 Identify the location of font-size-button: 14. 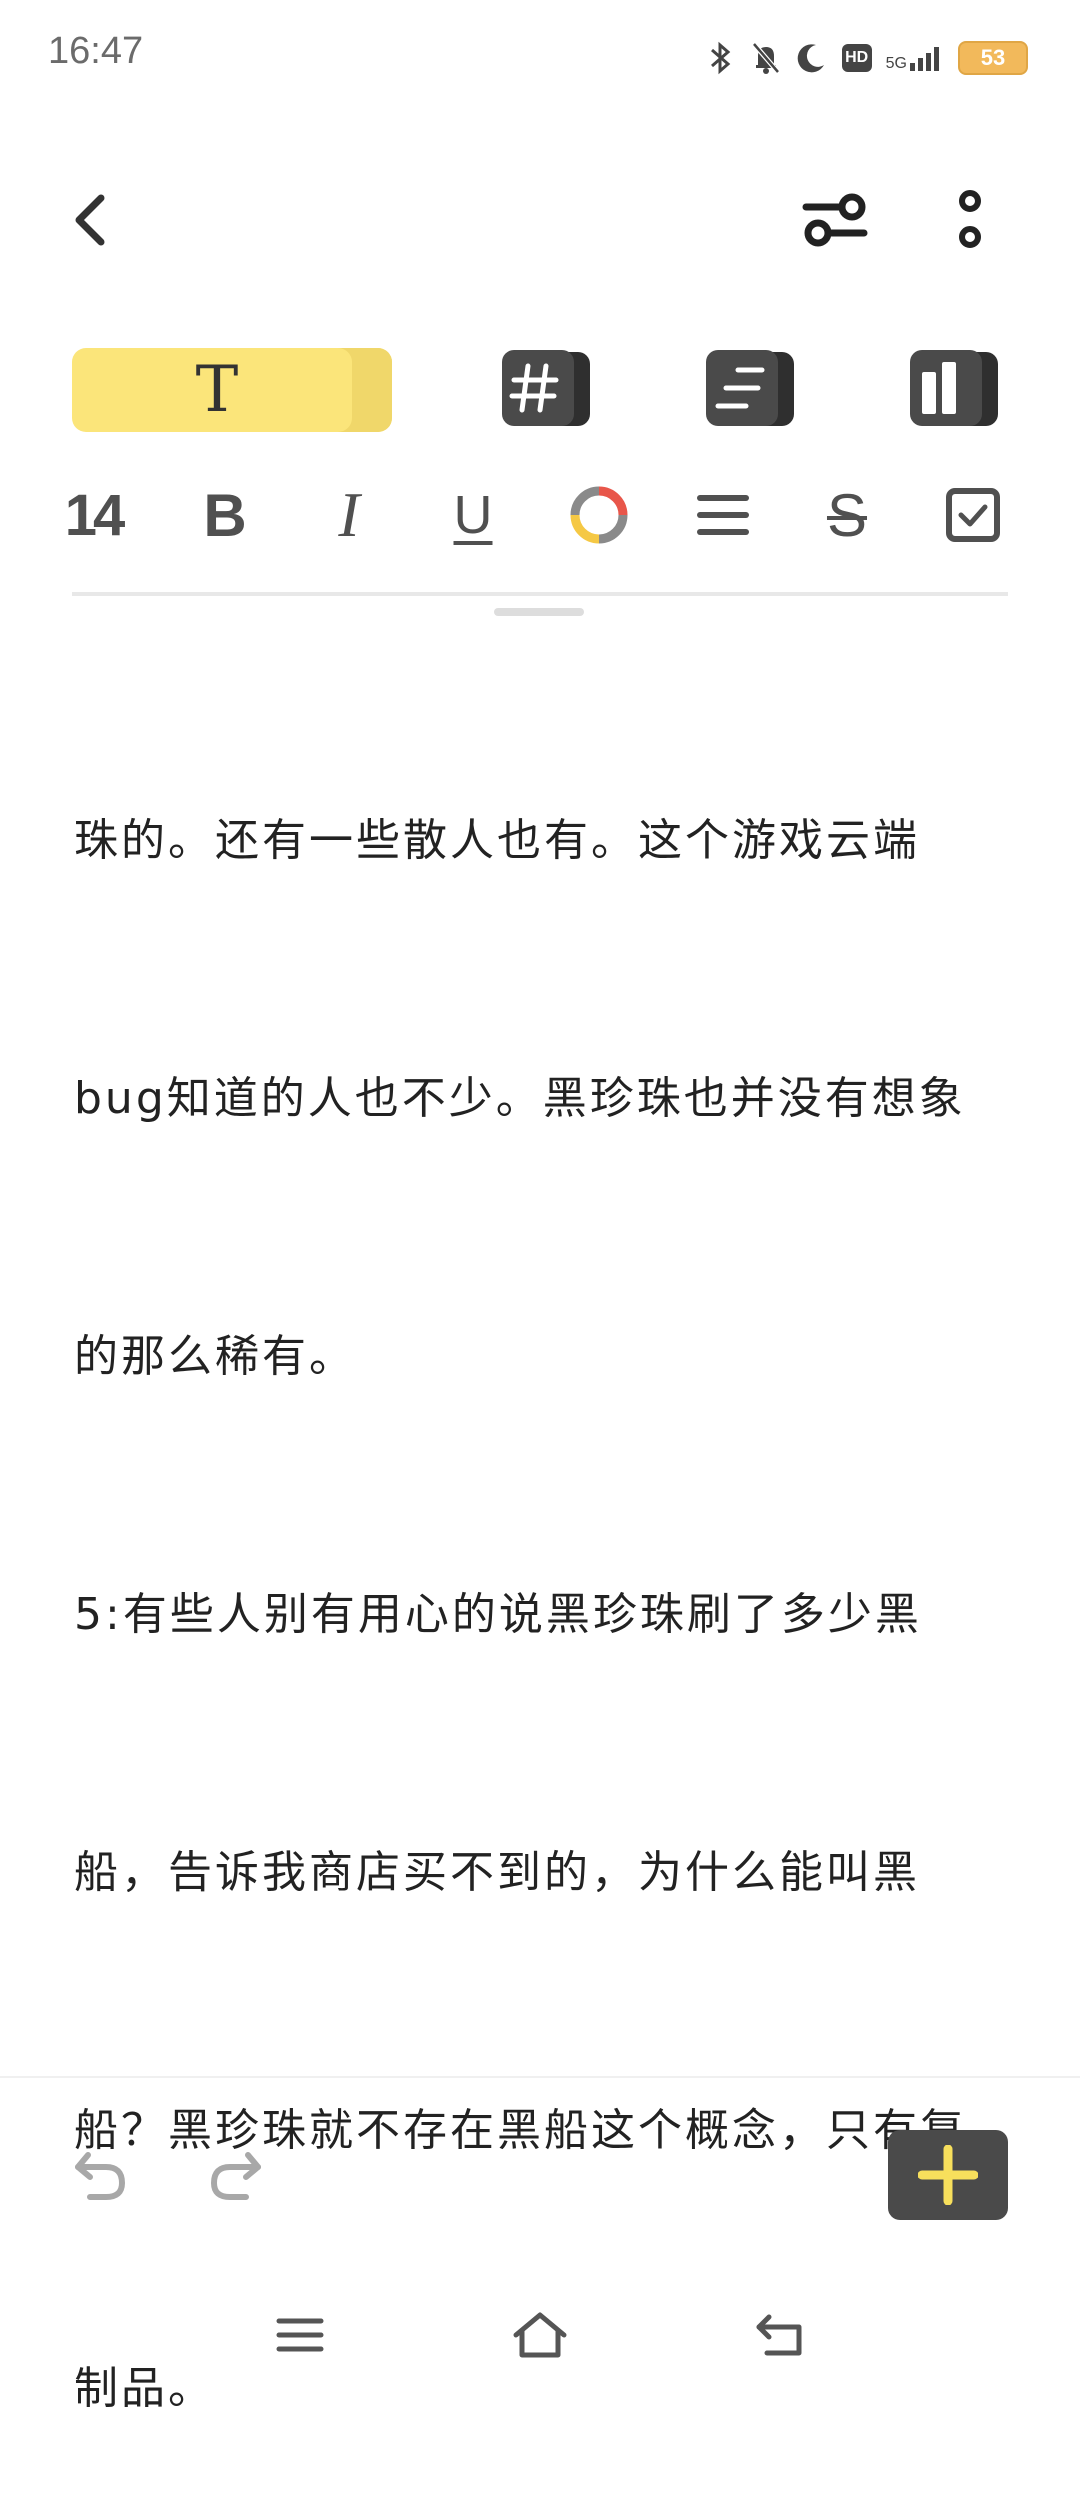
(93, 515).